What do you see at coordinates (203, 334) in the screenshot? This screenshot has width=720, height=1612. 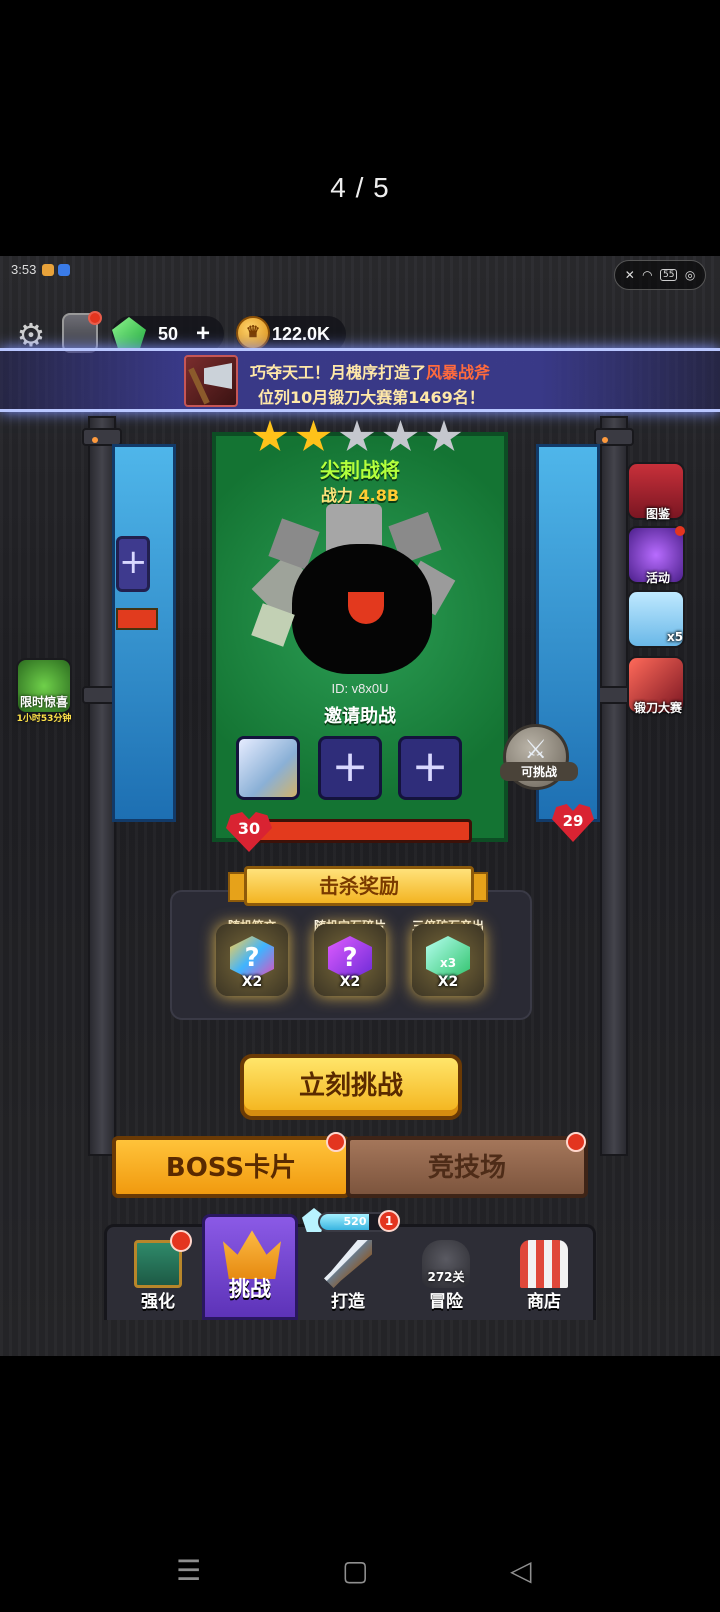 I see `add-gems-icon: +` at bounding box center [203, 334].